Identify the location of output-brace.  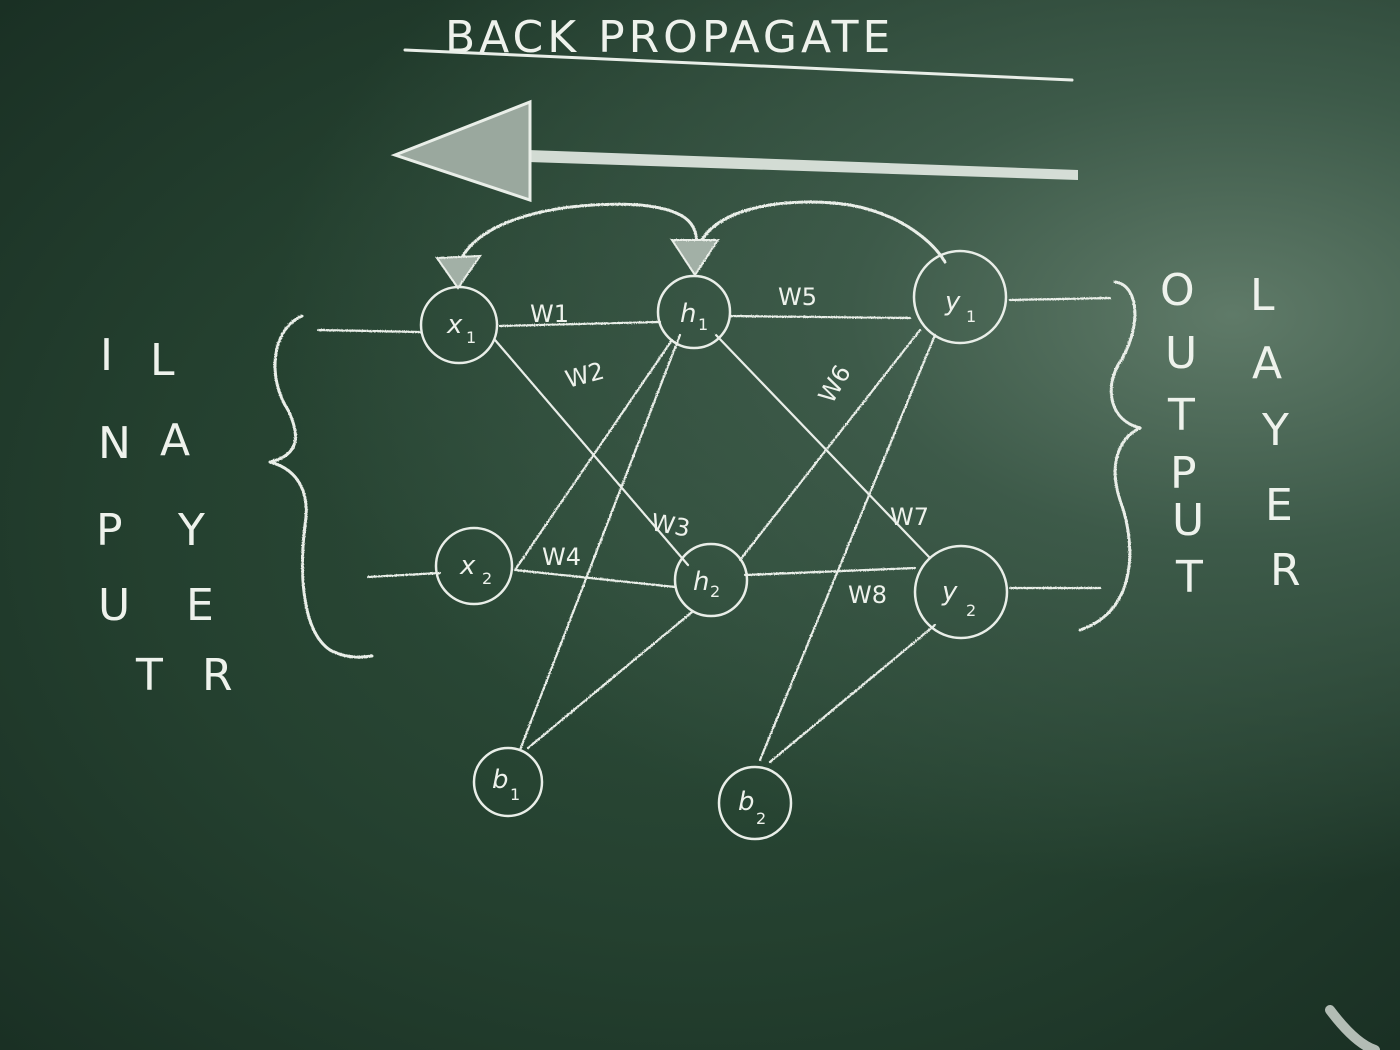
(1110, 456).